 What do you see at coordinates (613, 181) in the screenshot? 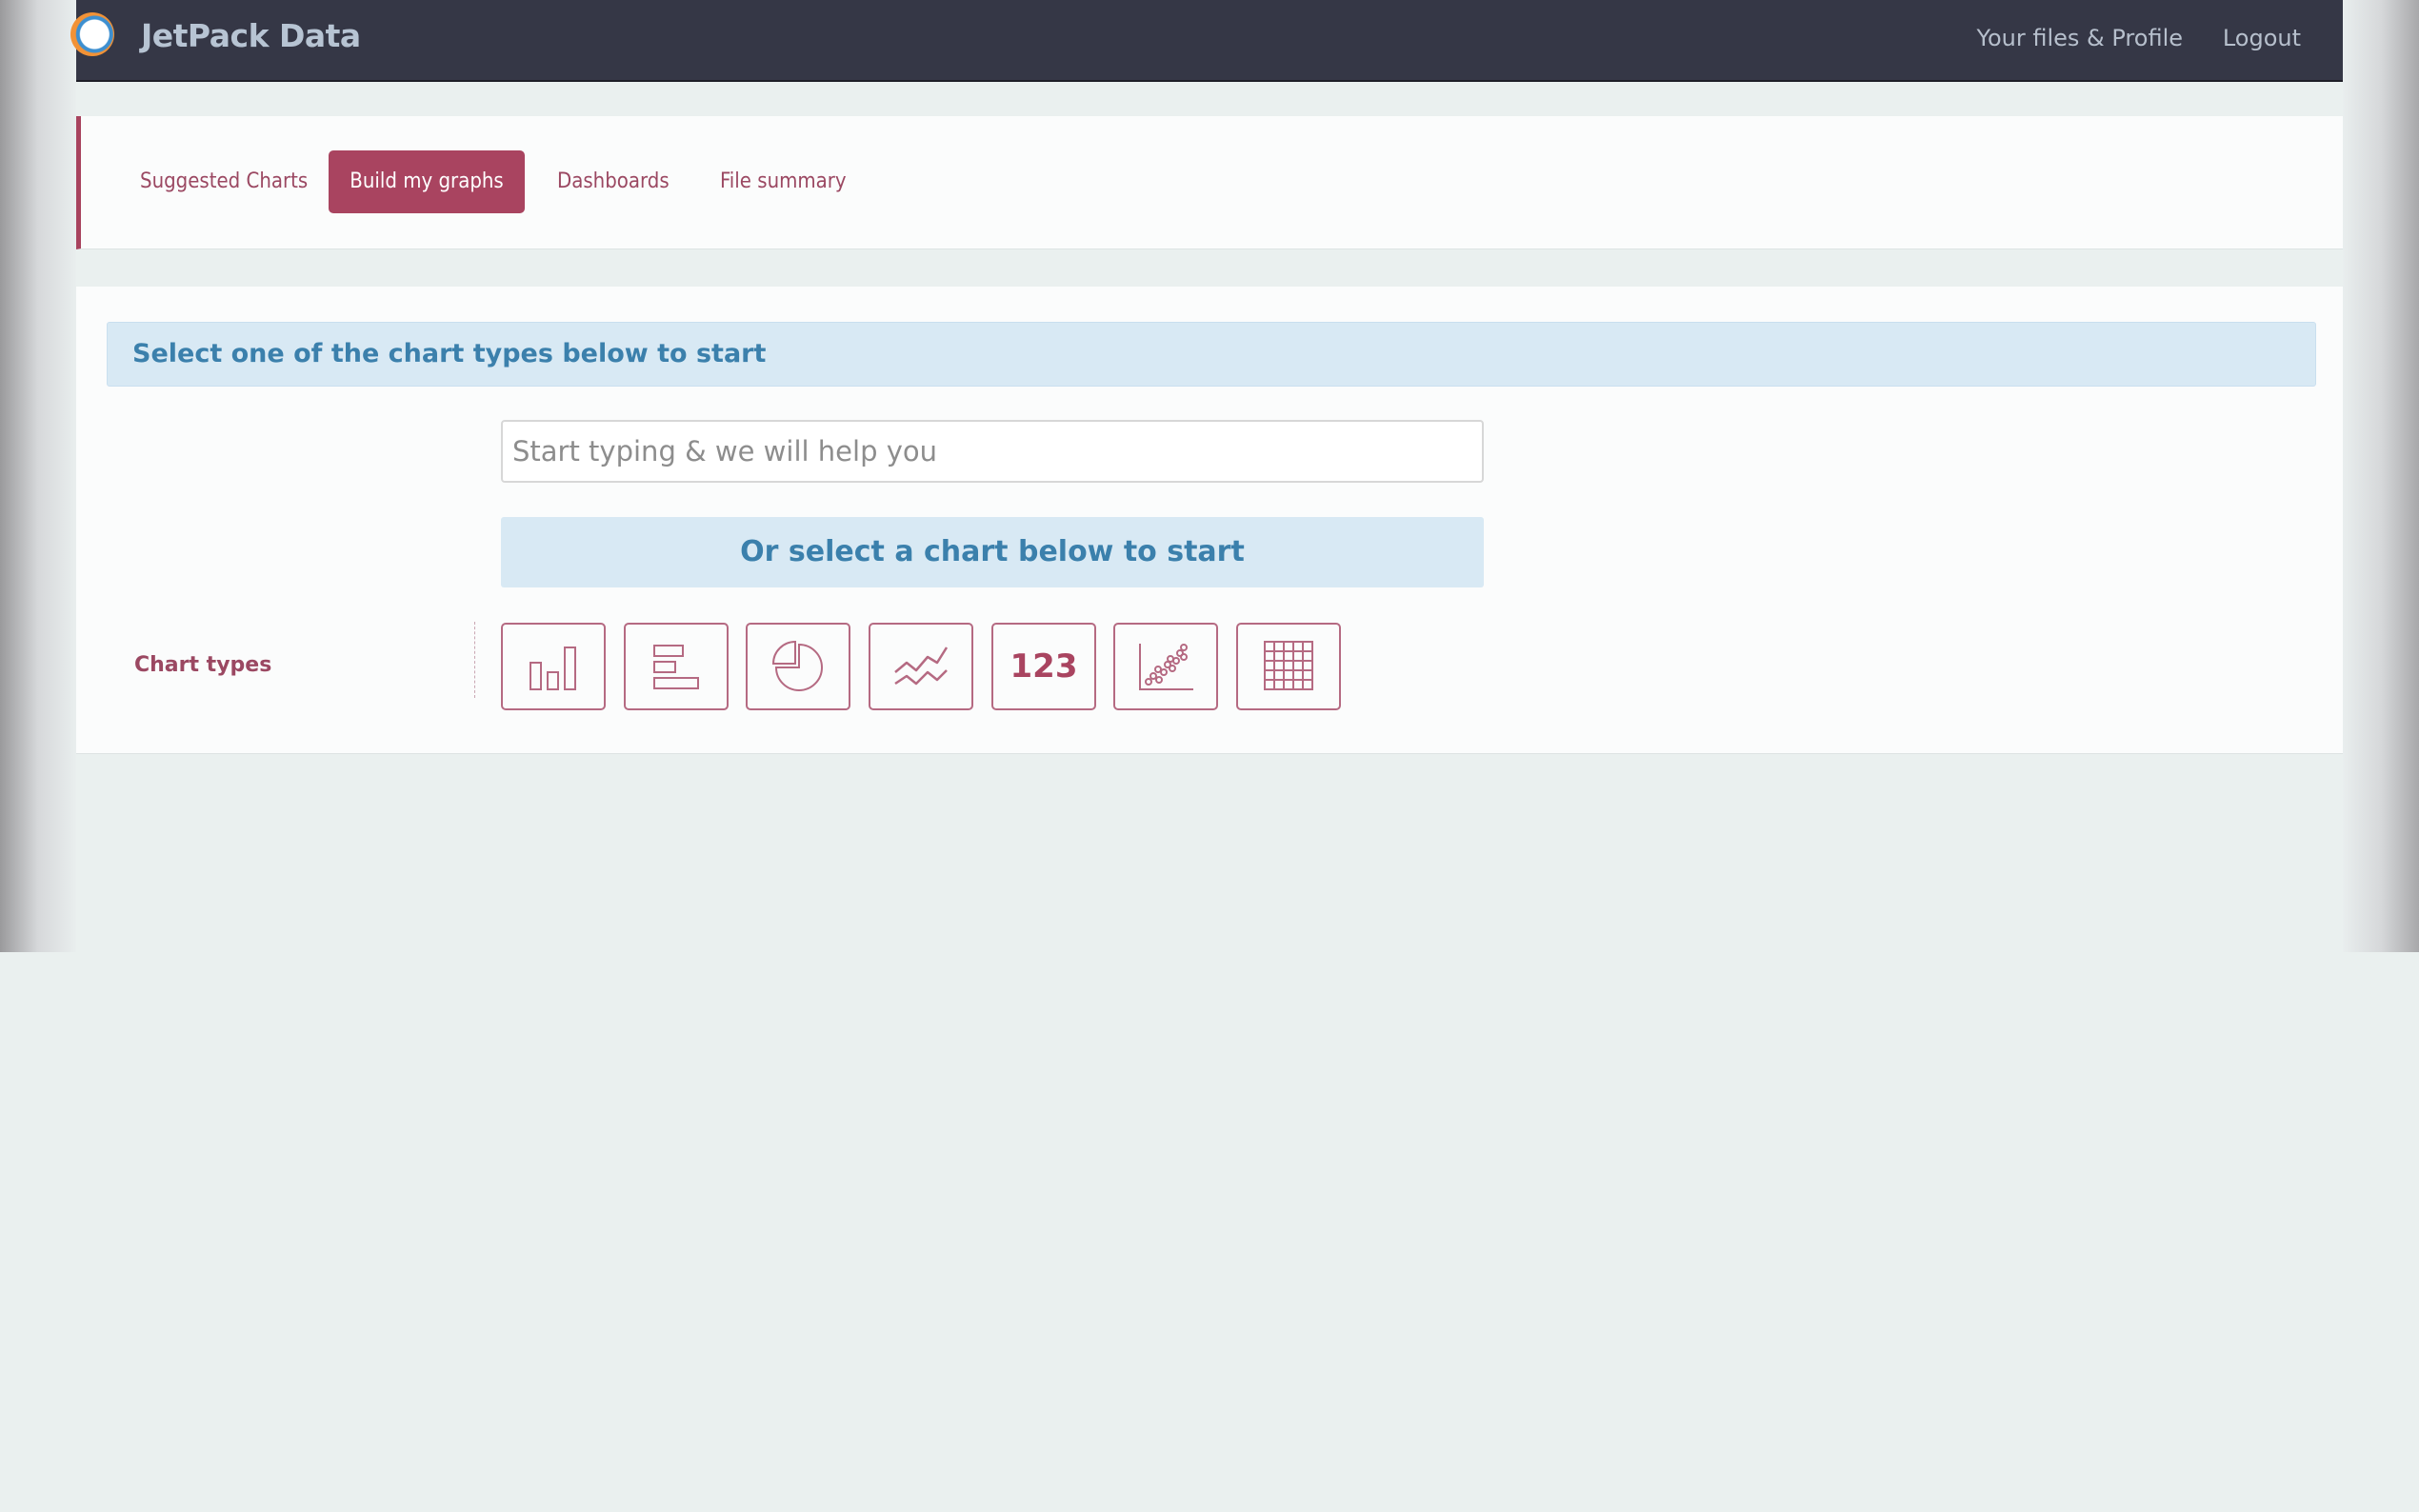
I see `tab-dashboards: Dashboards` at bounding box center [613, 181].